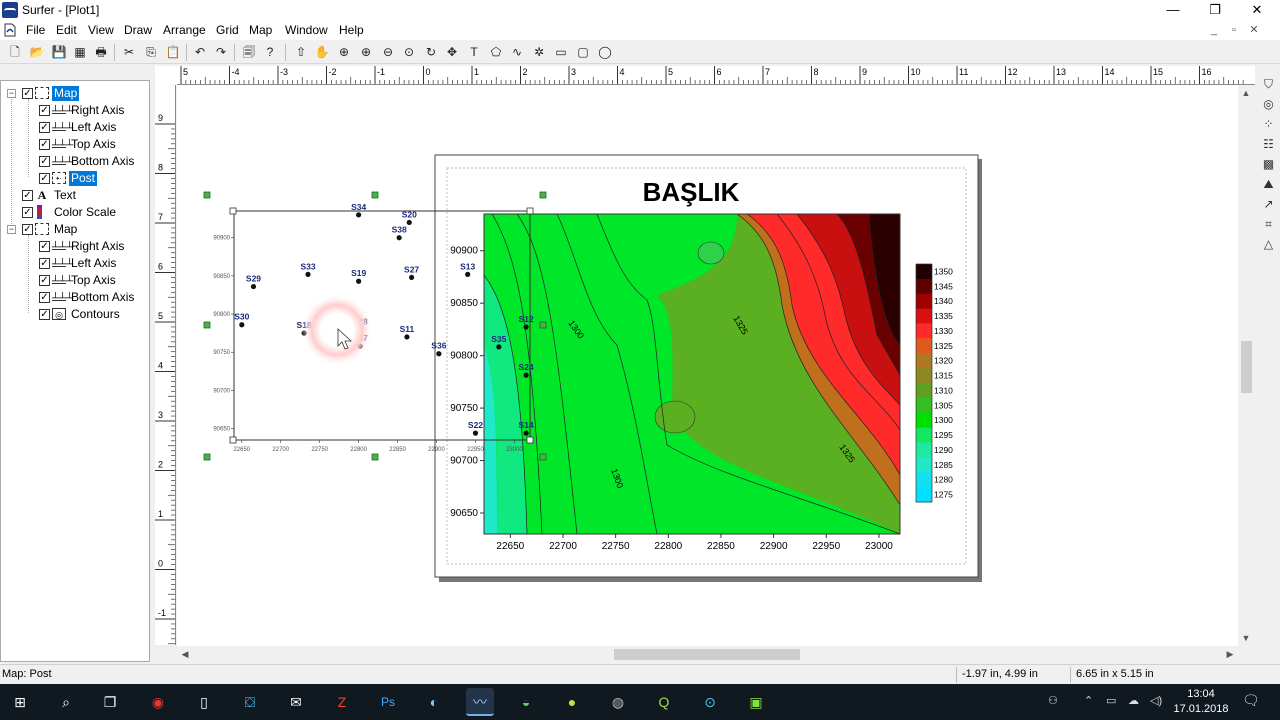 The width and height of the screenshot is (1280, 720). I want to click on scroll-left-icon: ◀, so click(185, 654).